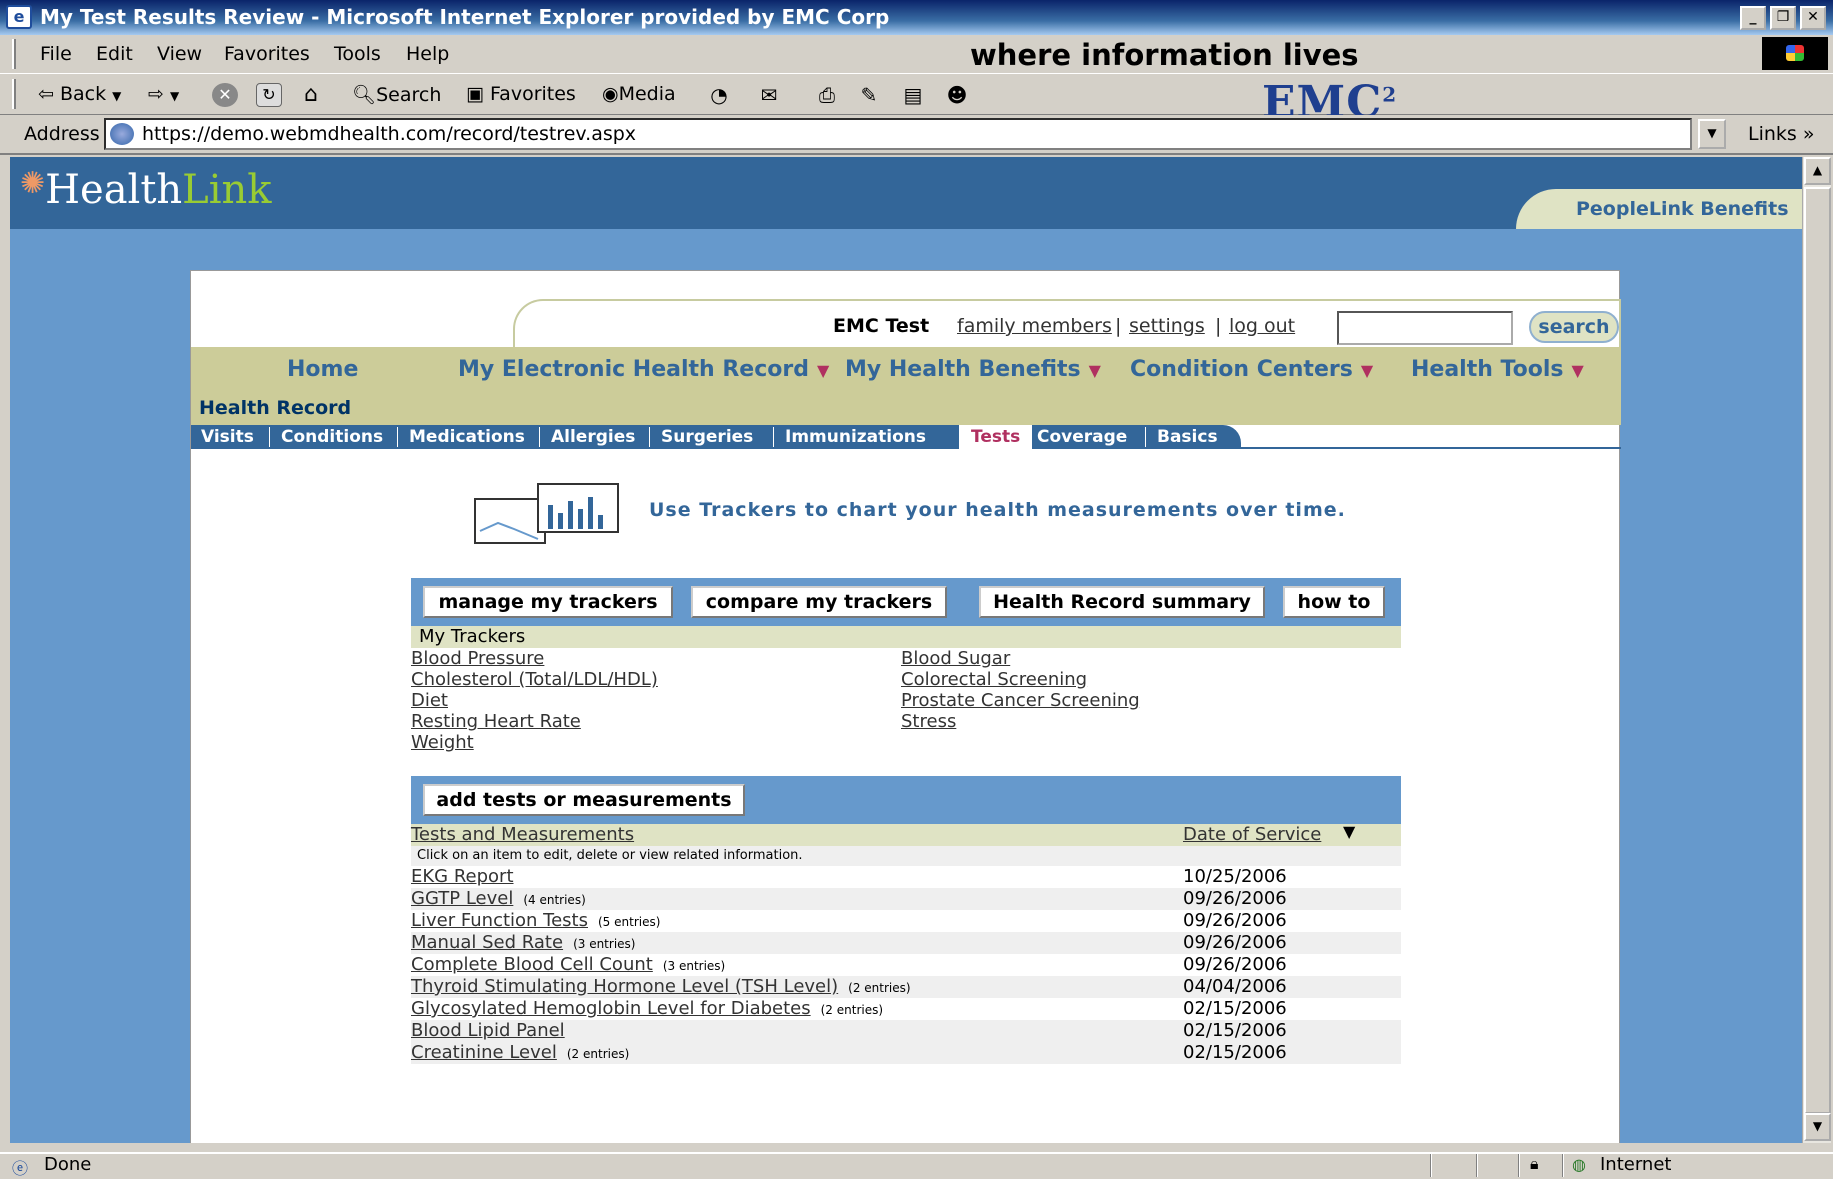 The image size is (1833, 1179). I want to click on healthlink-logo: ✺HealthLink, so click(146, 189).